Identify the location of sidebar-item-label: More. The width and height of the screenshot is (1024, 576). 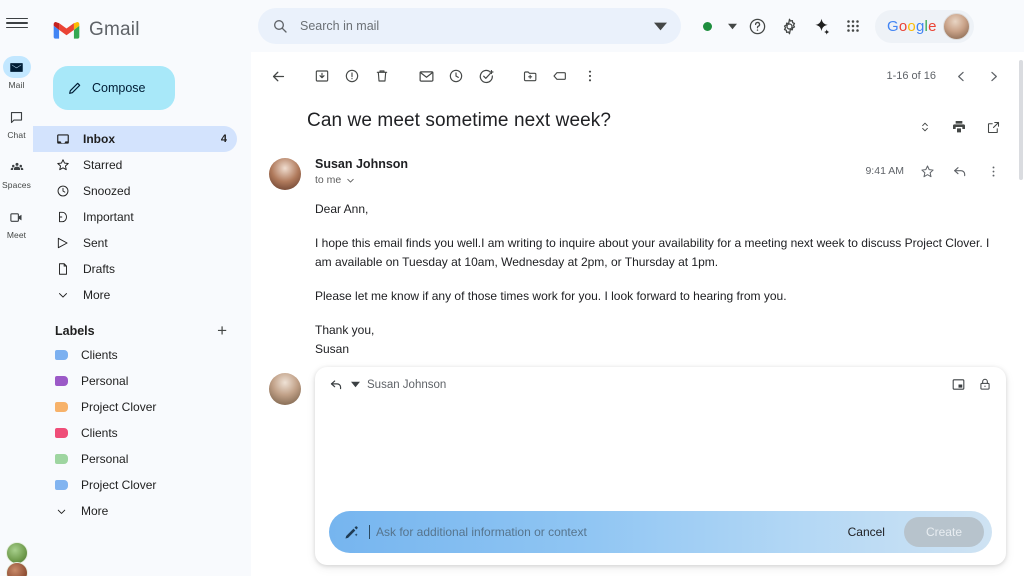
(97, 295).